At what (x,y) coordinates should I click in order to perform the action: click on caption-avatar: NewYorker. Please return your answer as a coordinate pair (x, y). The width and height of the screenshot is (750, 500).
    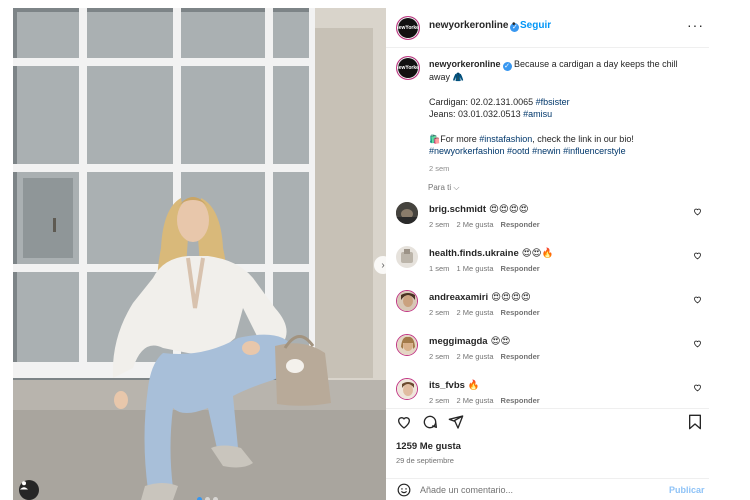
    Looking at the image, I should click on (408, 68).